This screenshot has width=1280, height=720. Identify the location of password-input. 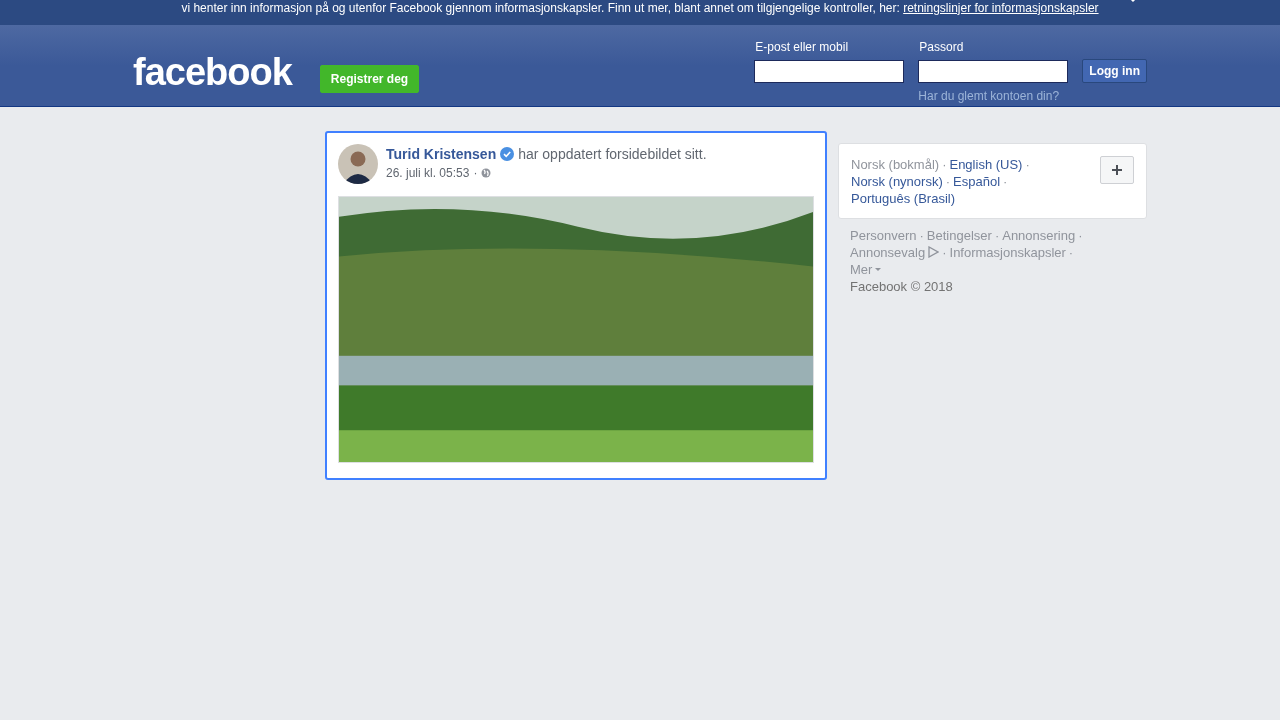
(993, 71).